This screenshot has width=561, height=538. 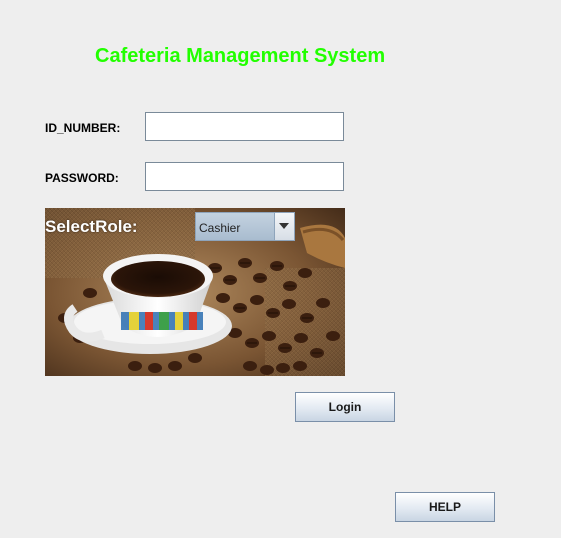 I want to click on role-dropdown-value: Cashier, so click(x=220, y=228).